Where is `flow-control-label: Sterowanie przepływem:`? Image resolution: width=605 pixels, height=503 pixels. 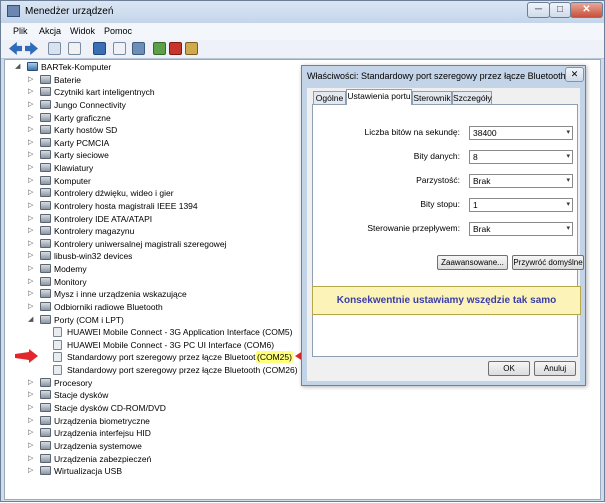
flow-control-label: Sterowanie przepływem: is located at coordinates (413, 228).